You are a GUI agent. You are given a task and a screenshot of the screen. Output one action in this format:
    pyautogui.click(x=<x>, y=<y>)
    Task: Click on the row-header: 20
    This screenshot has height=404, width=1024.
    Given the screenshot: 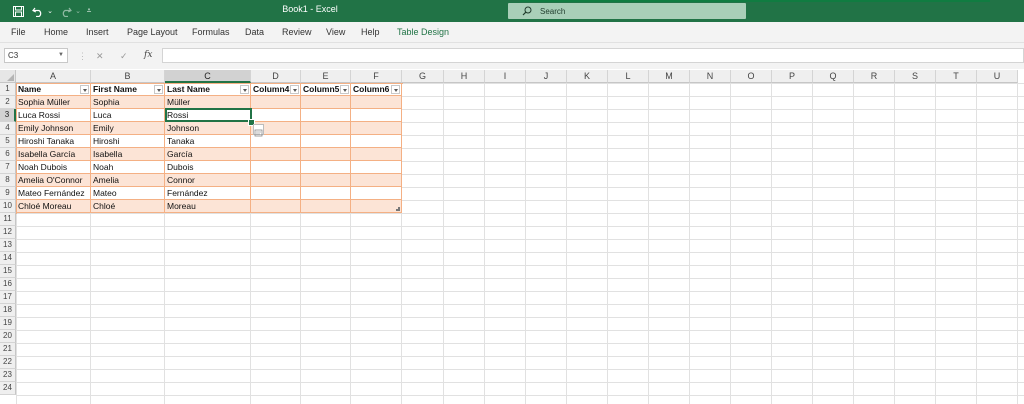 What is the action you would take?
    pyautogui.click(x=8, y=336)
    